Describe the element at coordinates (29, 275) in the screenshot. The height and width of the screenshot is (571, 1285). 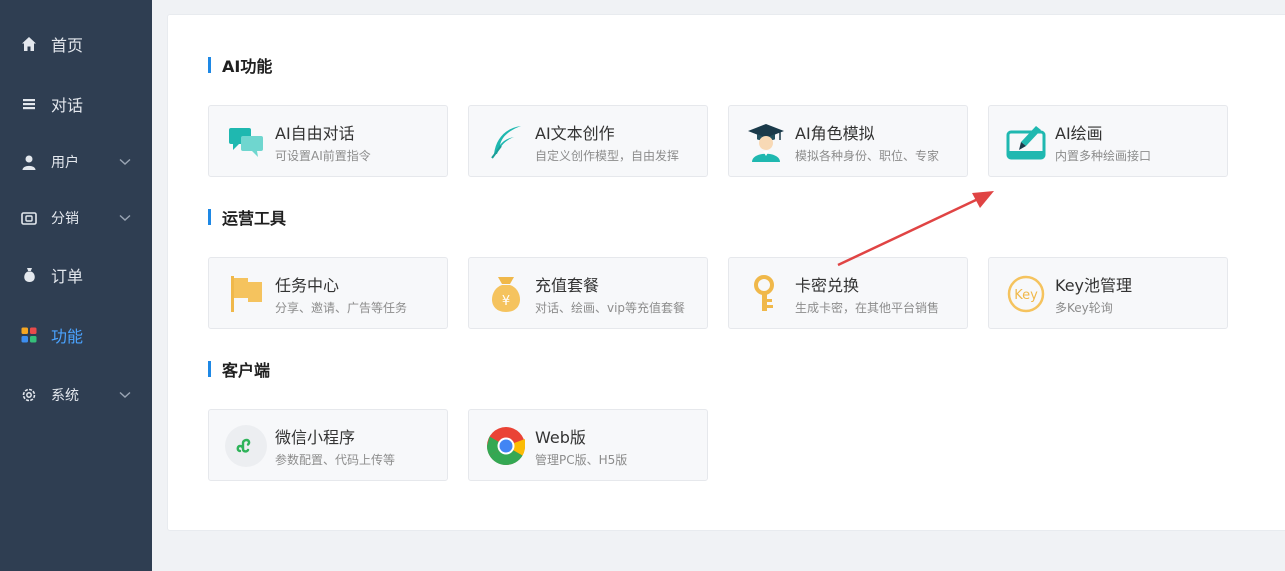
I see `money-bag-icon` at that location.